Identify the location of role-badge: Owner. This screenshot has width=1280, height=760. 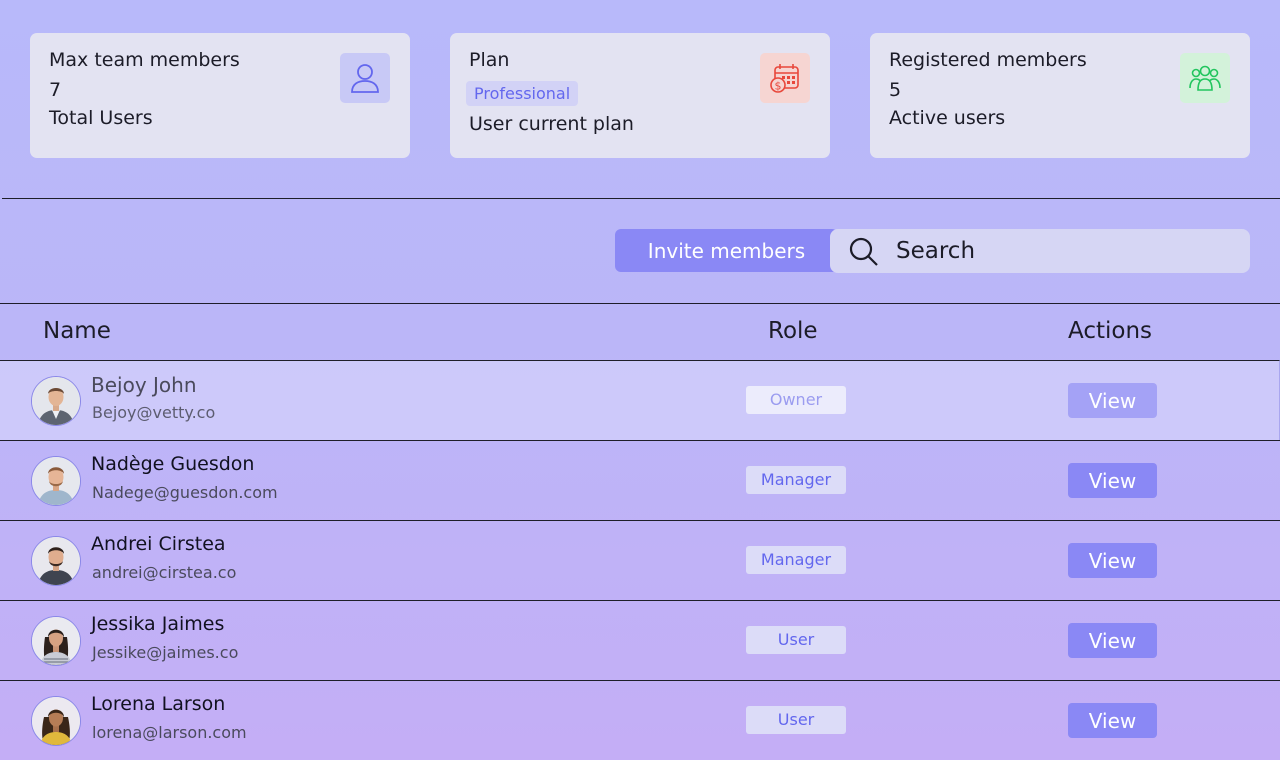
(796, 400).